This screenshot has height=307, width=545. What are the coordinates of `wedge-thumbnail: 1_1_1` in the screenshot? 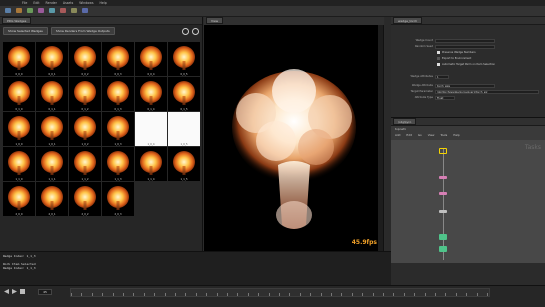 It's located at (52, 164).